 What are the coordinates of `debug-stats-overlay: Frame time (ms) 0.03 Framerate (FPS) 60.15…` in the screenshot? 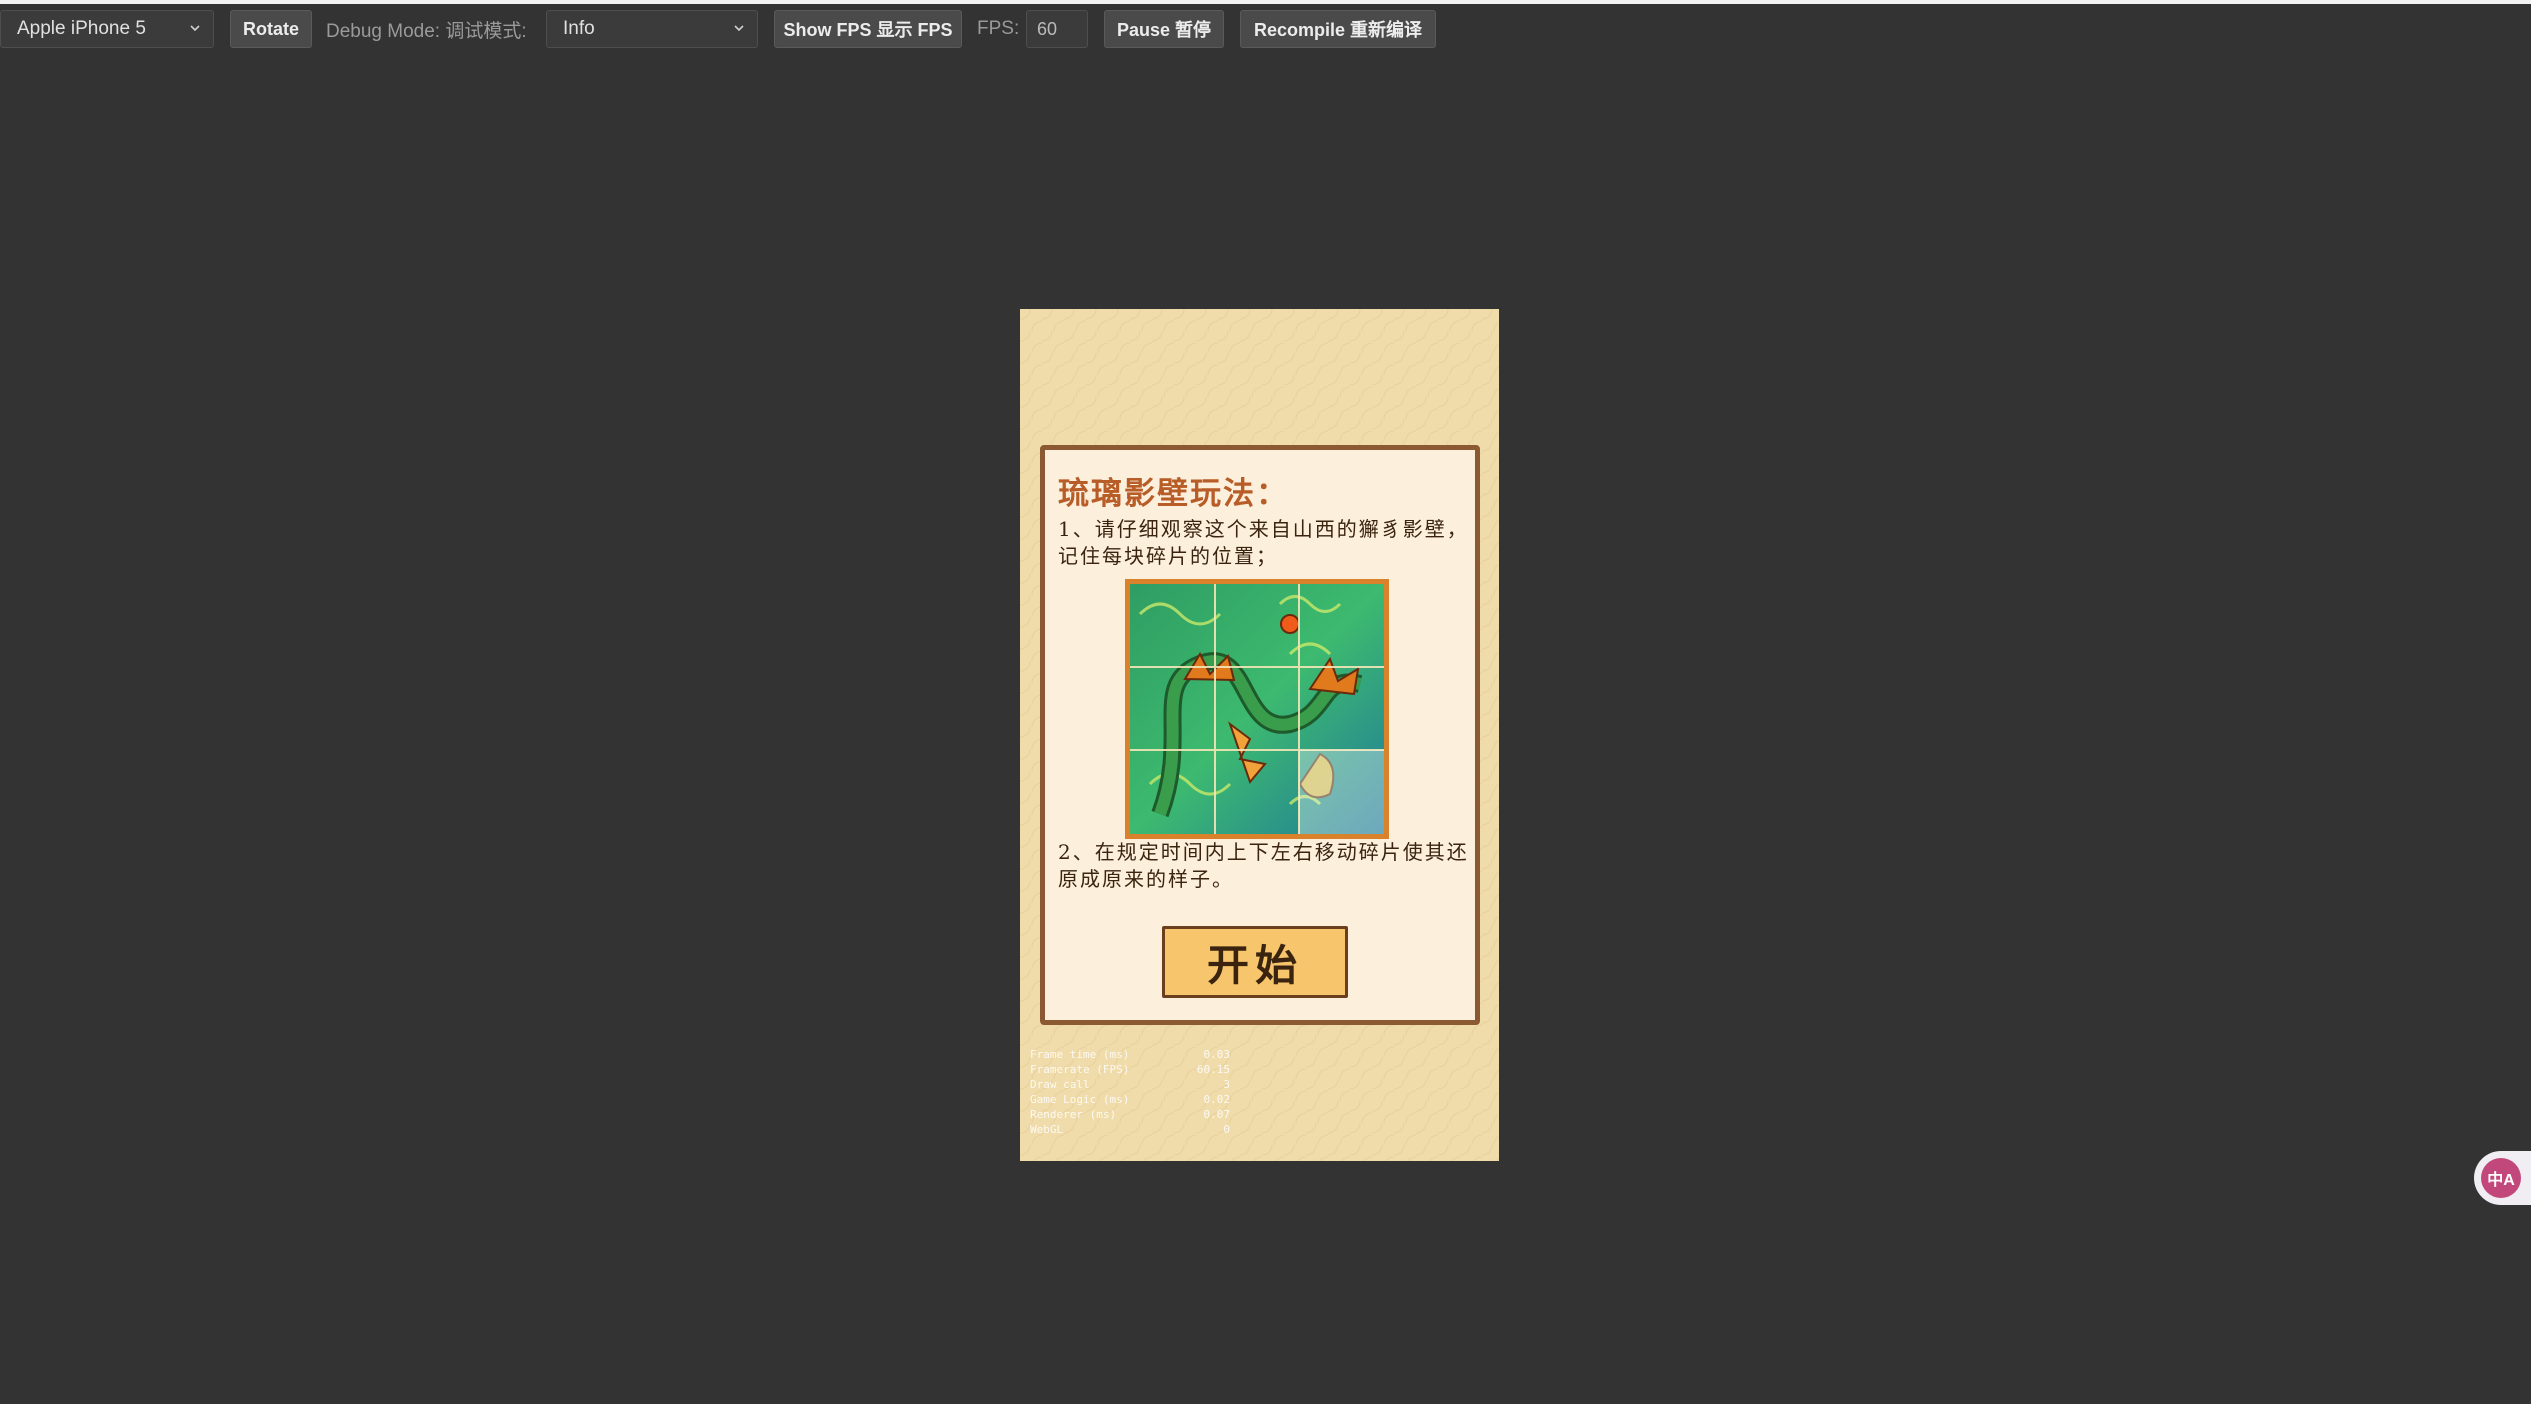 It's located at (1130, 1092).